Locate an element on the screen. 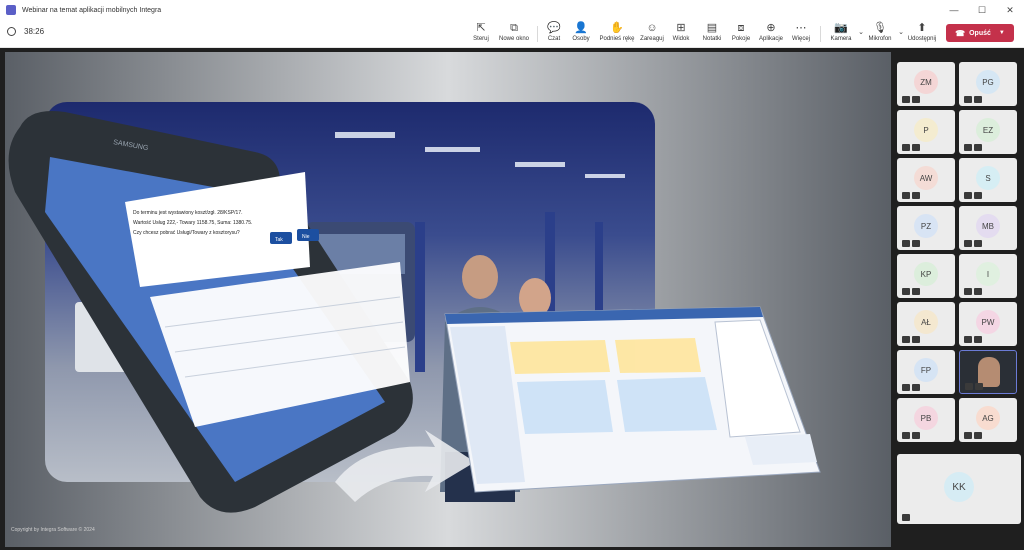 The width and height of the screenshot is (1024, 550). shield-icon is located at coordinates (11, 31).